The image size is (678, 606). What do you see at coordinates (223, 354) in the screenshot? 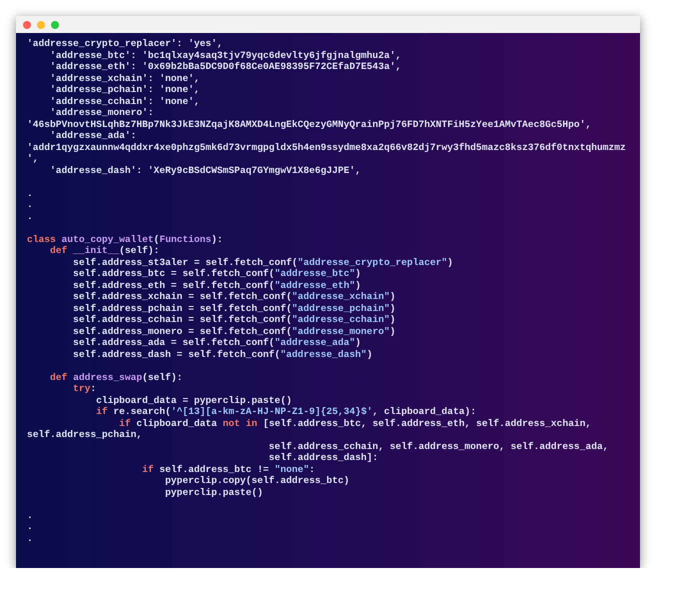
I see `code-line: self.address_dash = self.fetch_conf("addresse_dash")` at bounding box center [223, 354].